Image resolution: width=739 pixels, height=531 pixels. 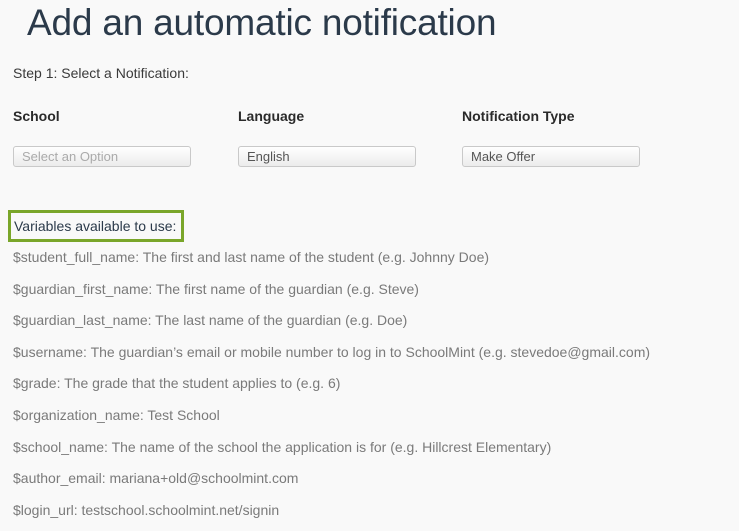 I want to click on notification-type-label: Notification Type, so click(x=518, y=116).